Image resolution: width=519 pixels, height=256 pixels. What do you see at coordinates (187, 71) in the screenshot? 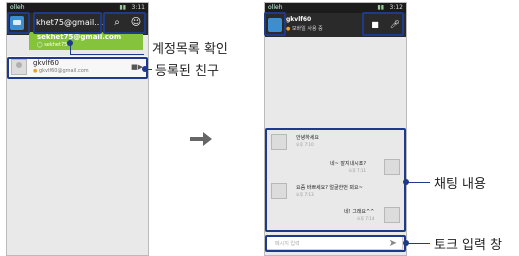
I see `callout-registered-friend: 등록된 친구` at bounding box center [187, 71].